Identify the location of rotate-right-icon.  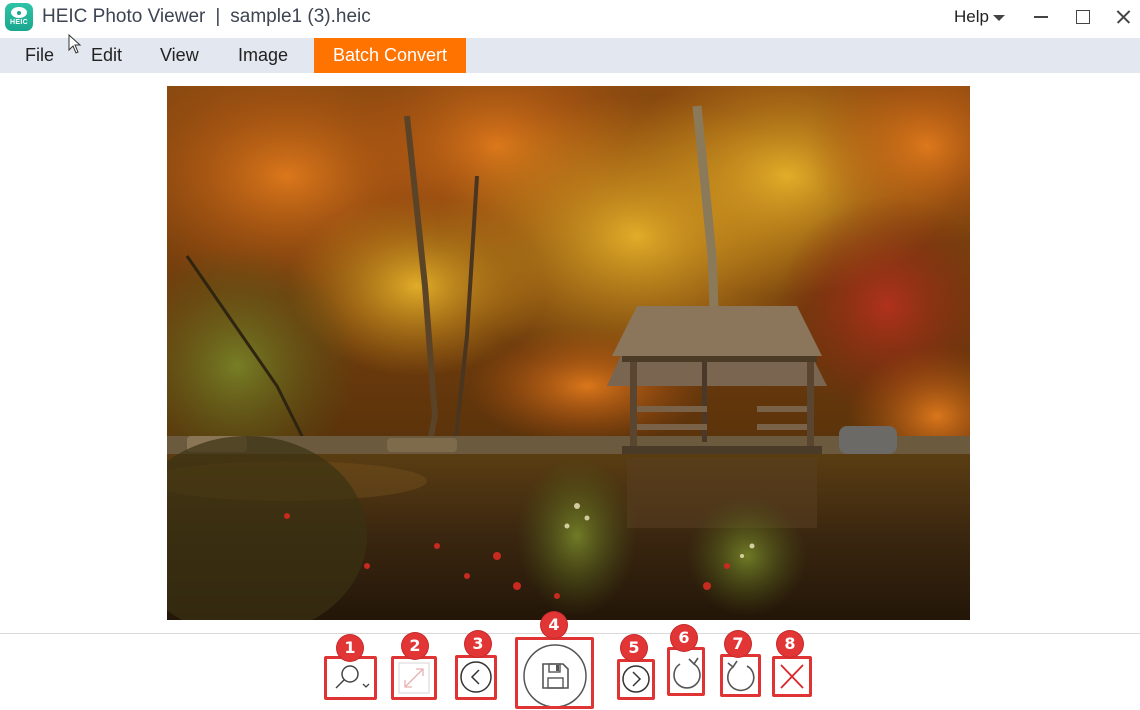
(740, 676).